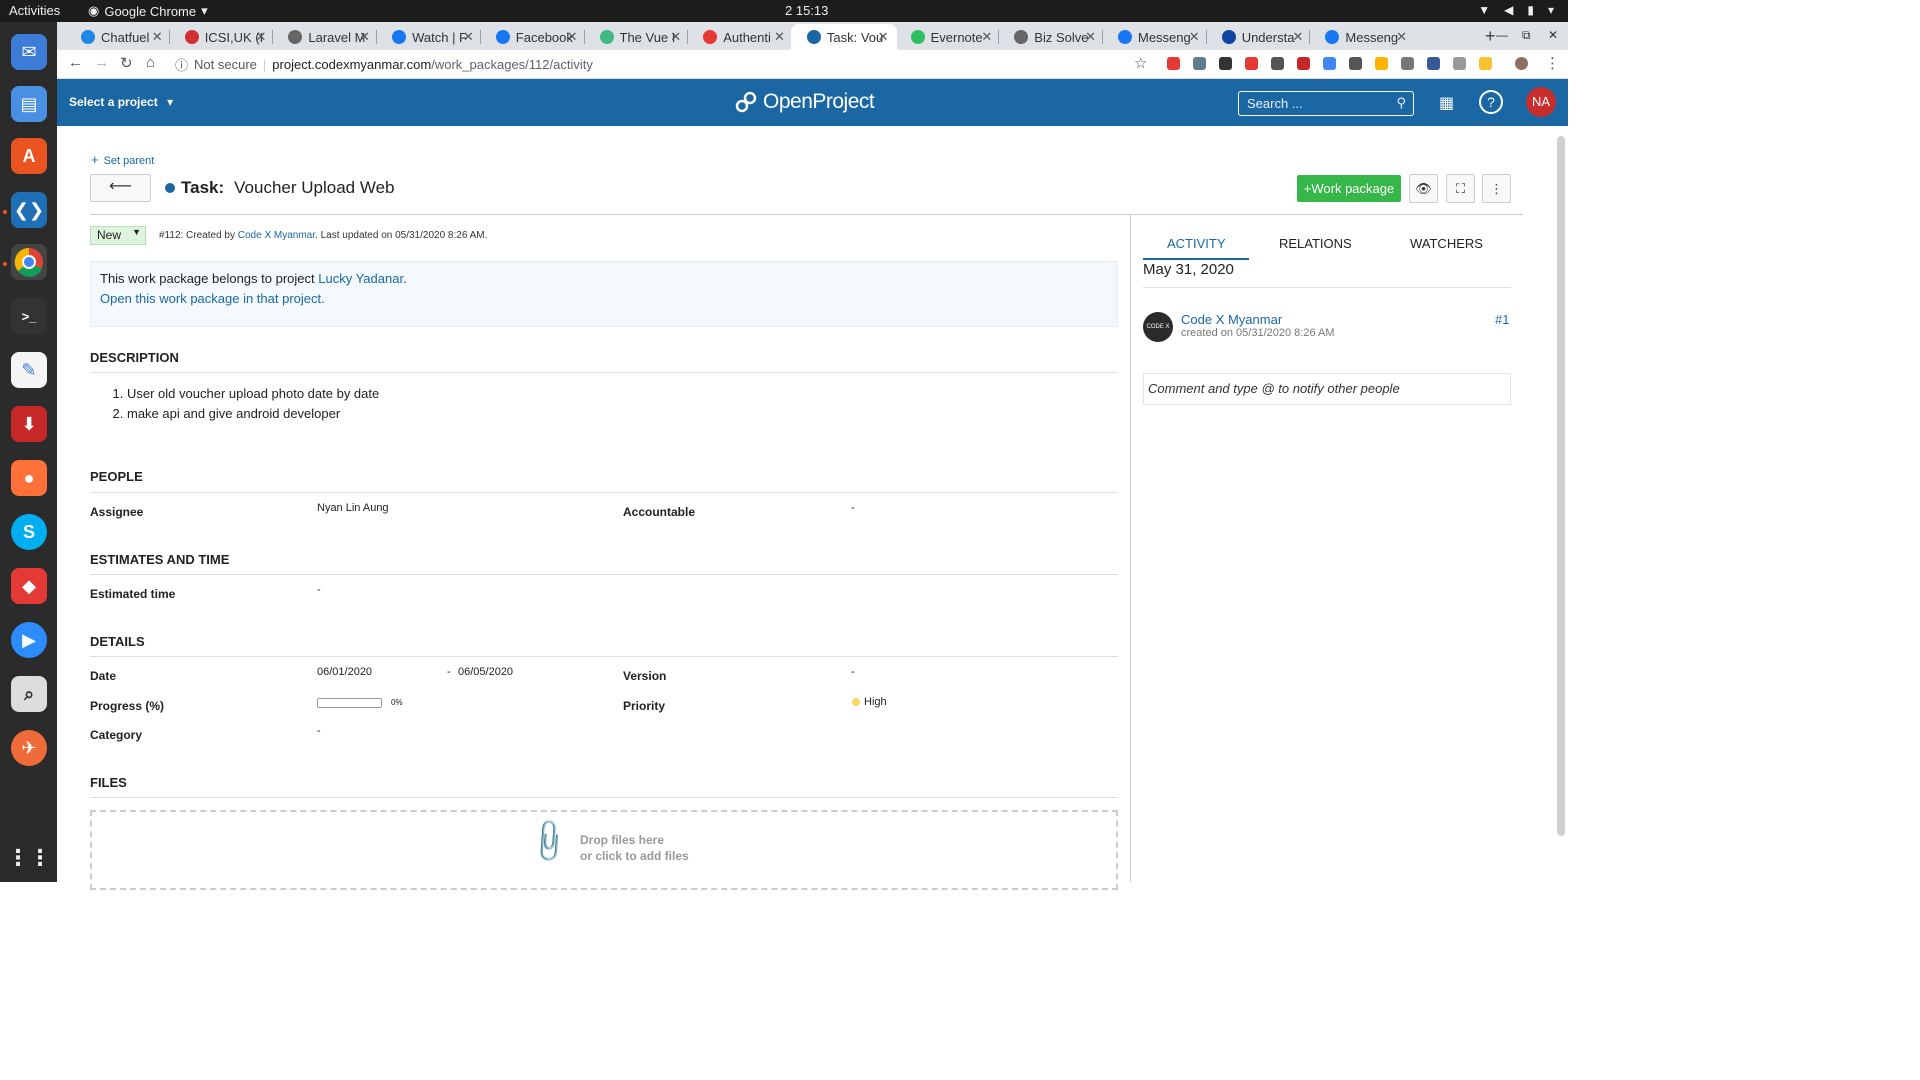 The image size is (1920, 1080). What do you see at coordinates (29, 370) in the screenshot?
I see `text-editor-icon: ✎` at bounding box center [29, 370].